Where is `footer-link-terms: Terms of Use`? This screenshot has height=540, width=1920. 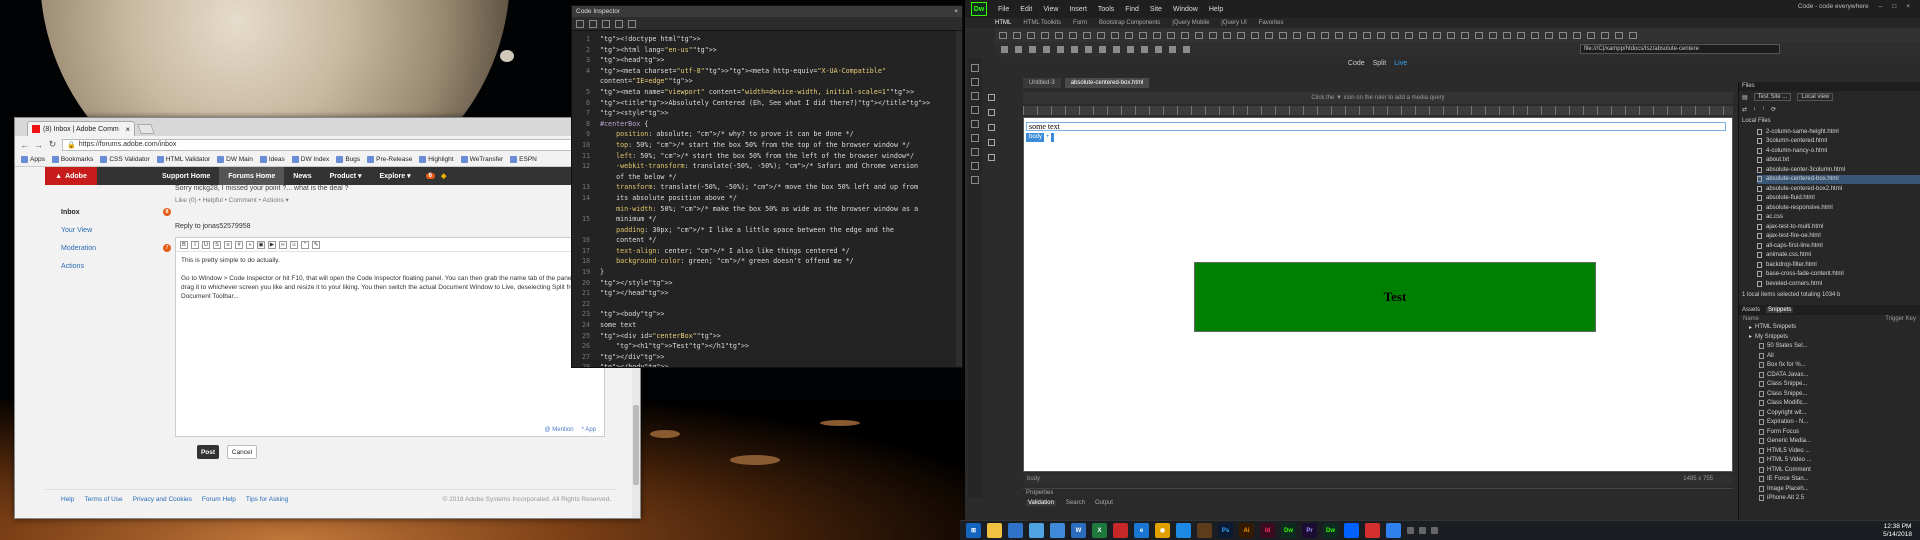 footer-link-terms: Terms of Use is located at coordinates (103, 499).